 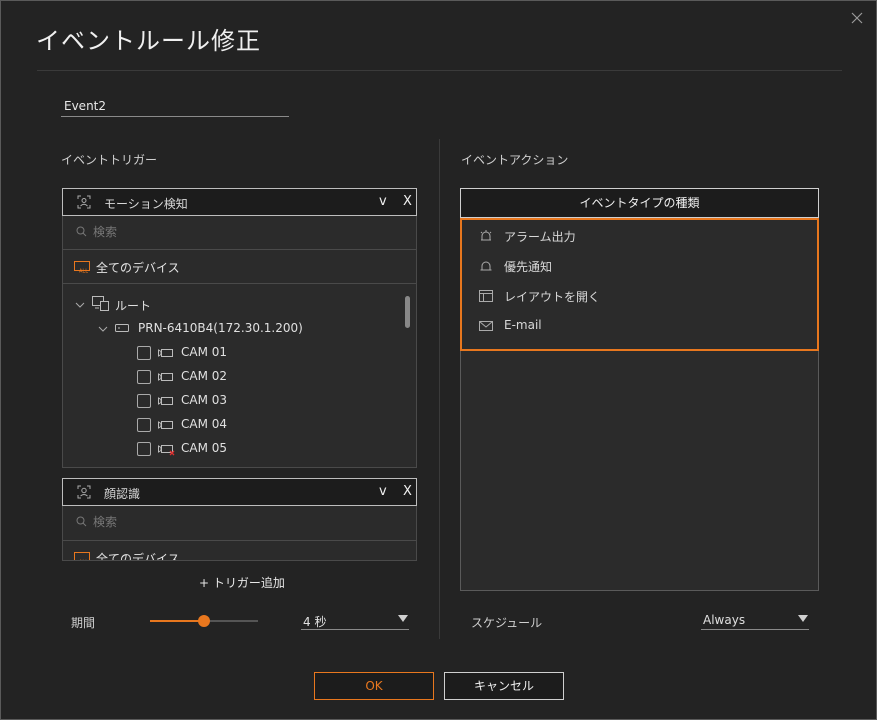 I want to click on trigger-motion-body: ALL 全てのデバイス ルート PRN-6410B4(172., so click(x=239, y=342).